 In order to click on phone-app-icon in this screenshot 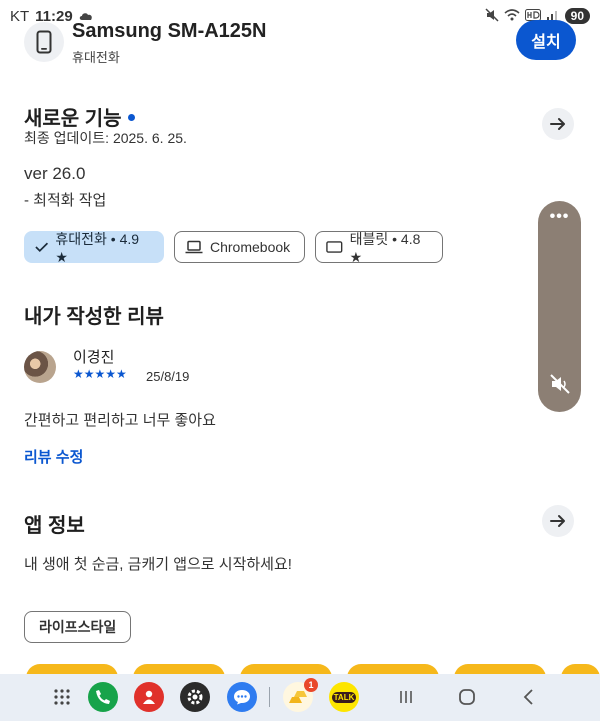, I will do `click(103, 697)`.